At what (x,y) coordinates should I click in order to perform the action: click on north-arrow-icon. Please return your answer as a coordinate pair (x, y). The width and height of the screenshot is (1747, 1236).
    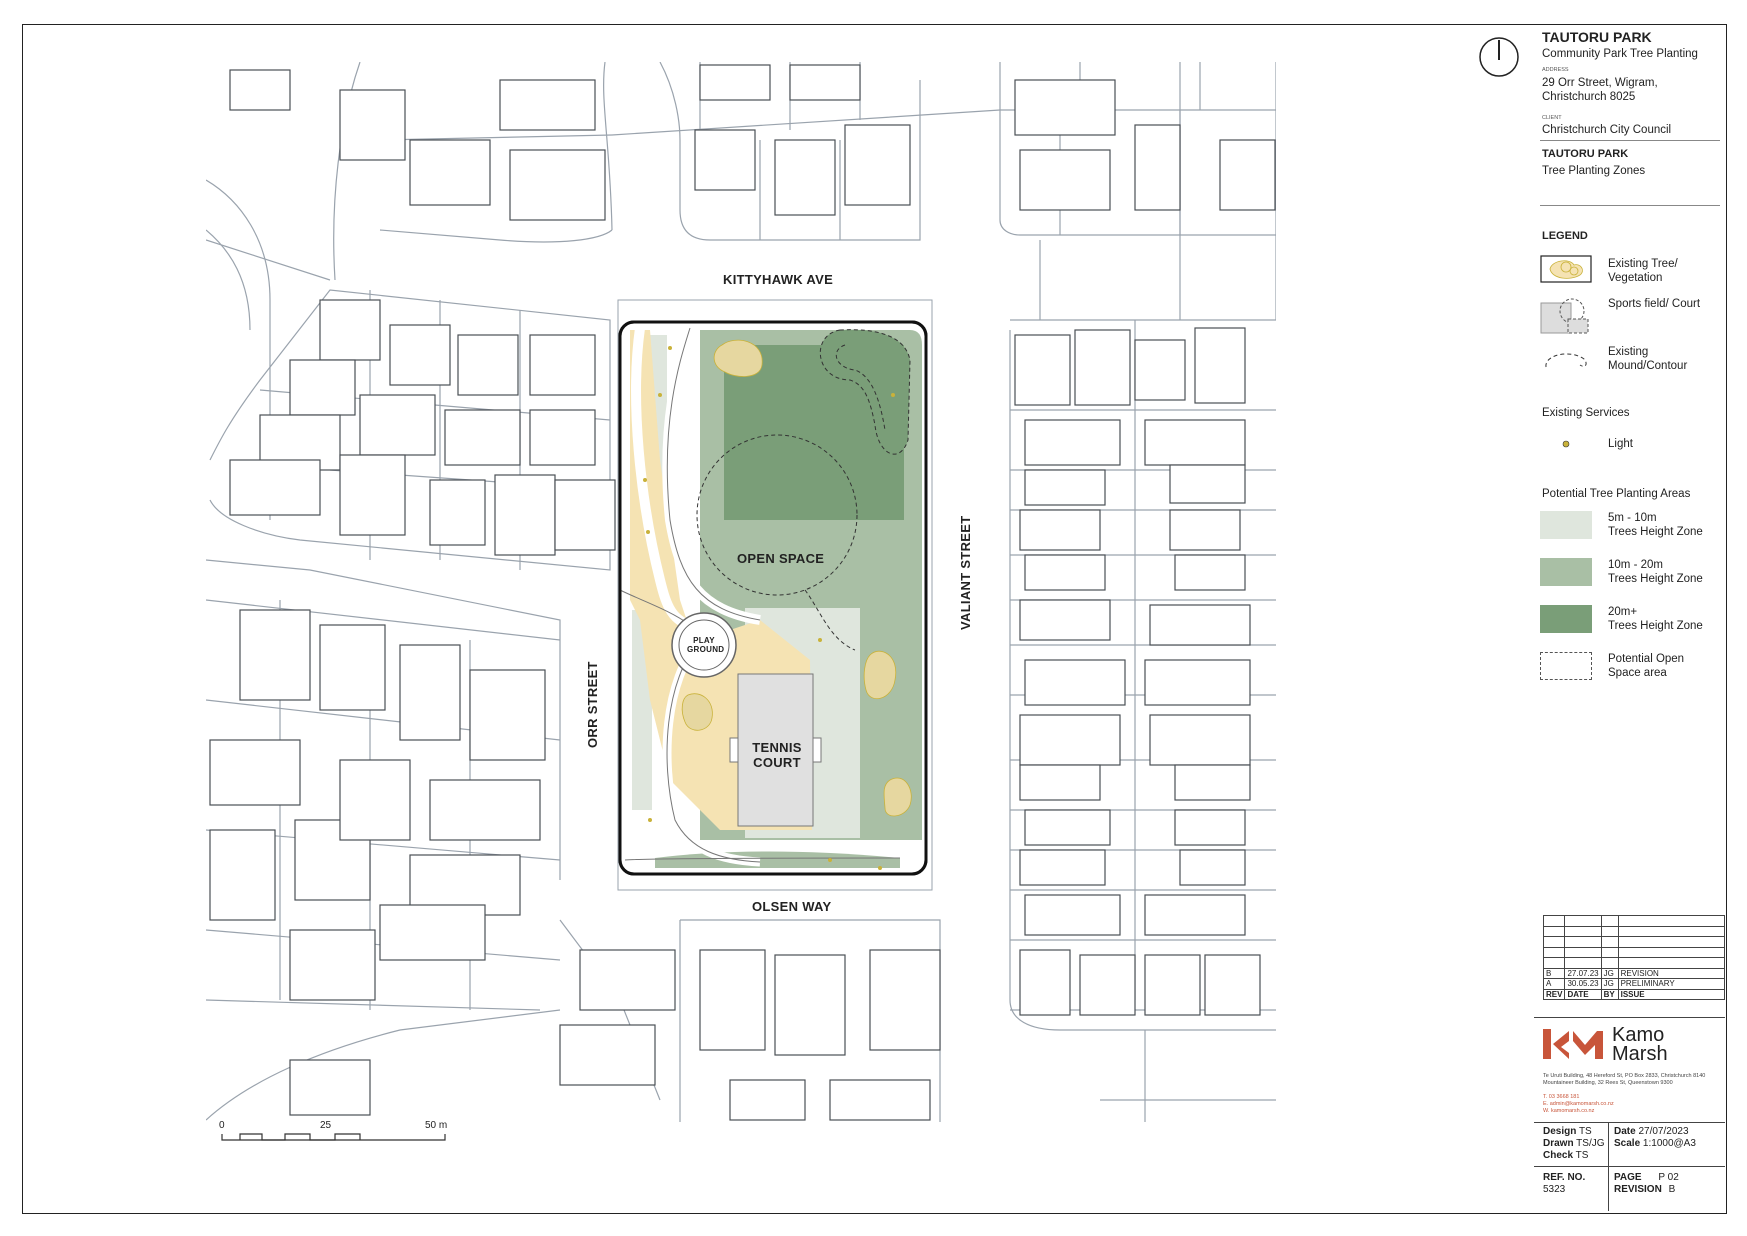
    Looking at the image, I should click on (1499, 57).